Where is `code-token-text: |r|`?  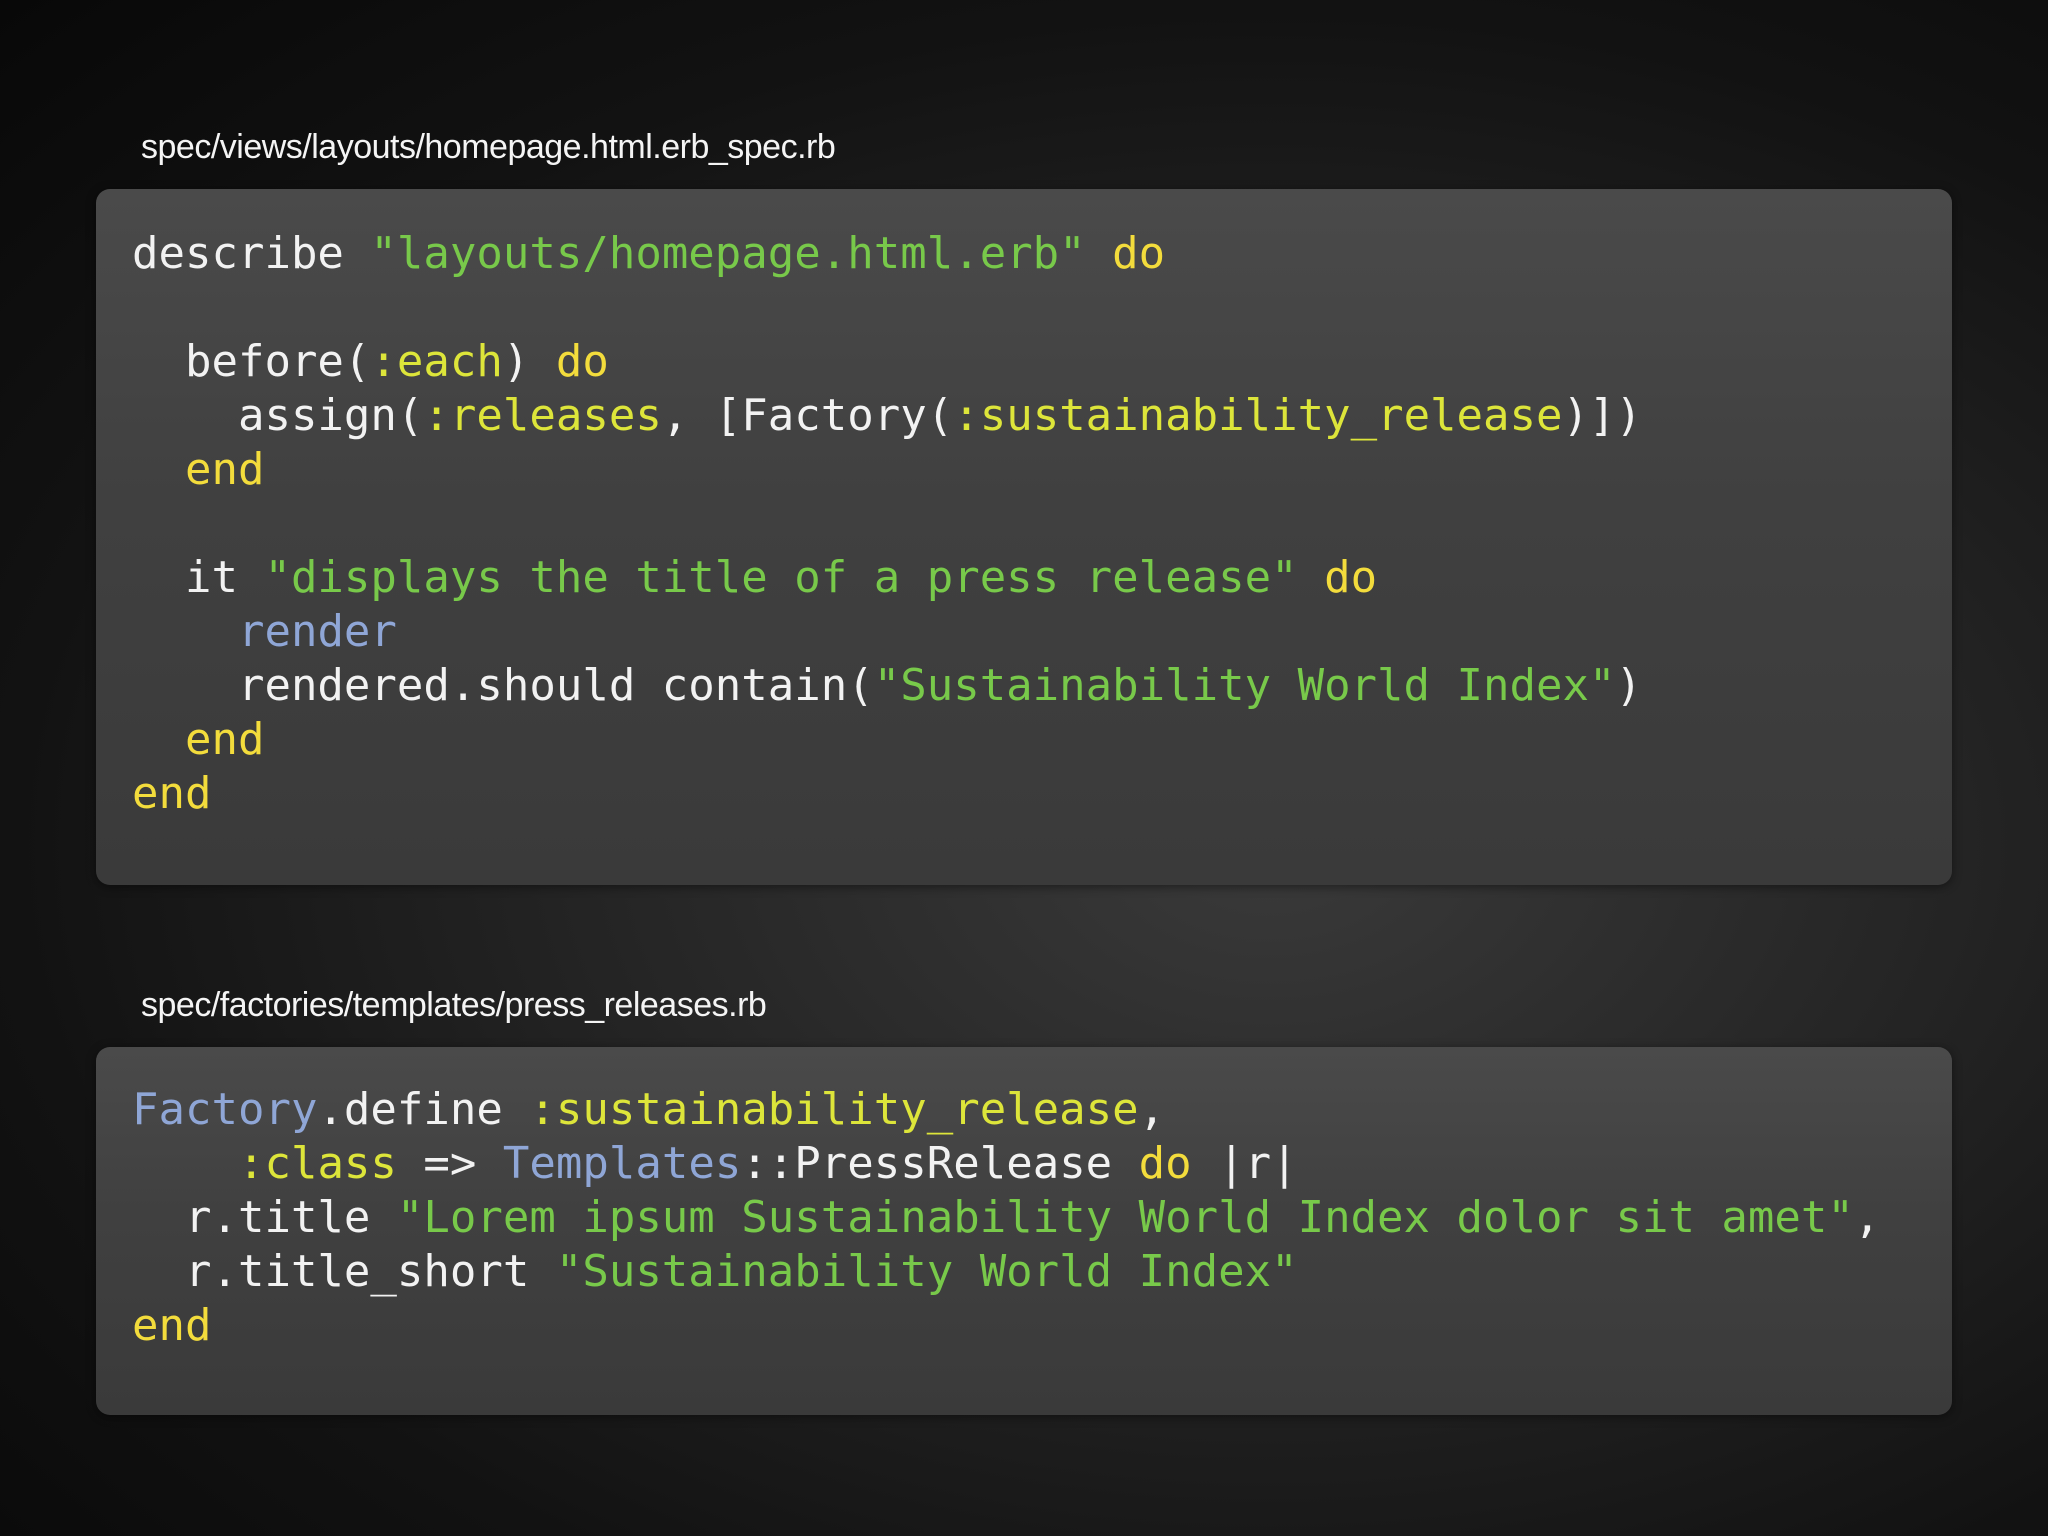 code-token-text: |r| is located at coordinates (1244, 1163).